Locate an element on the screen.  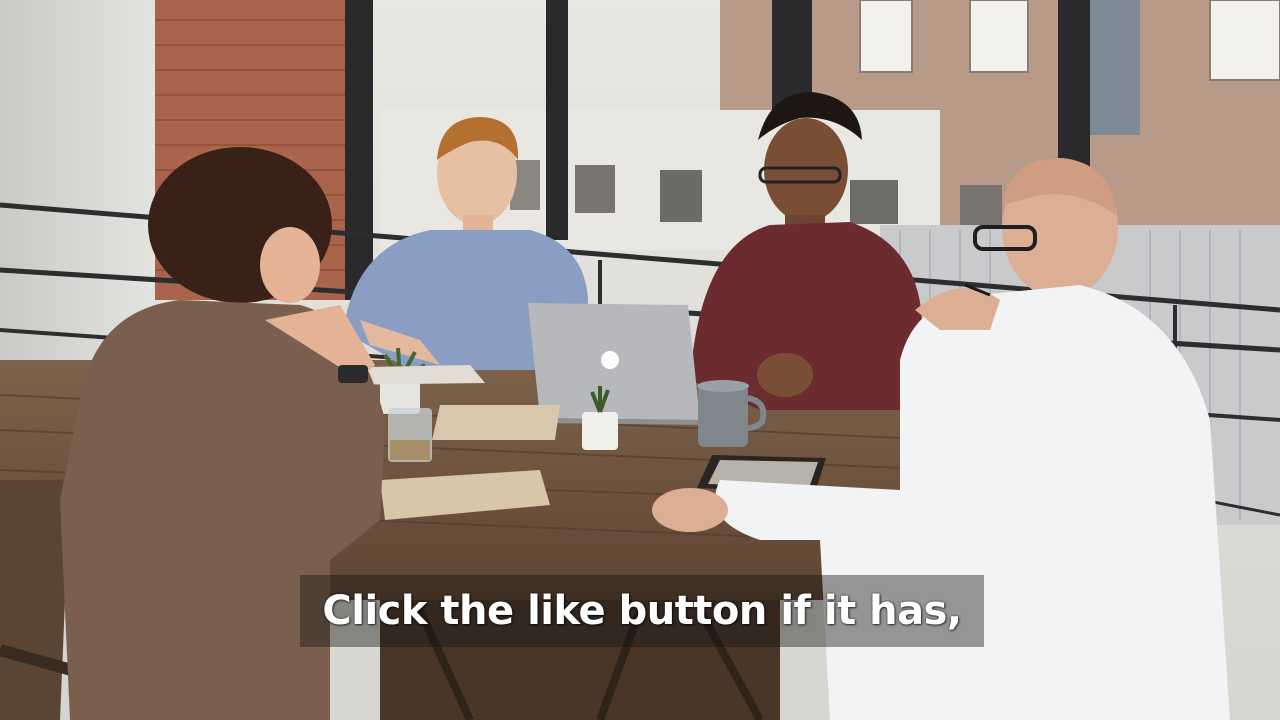
video-caption-bar: Click the like button if it has, is located at coordinates (642, 611).